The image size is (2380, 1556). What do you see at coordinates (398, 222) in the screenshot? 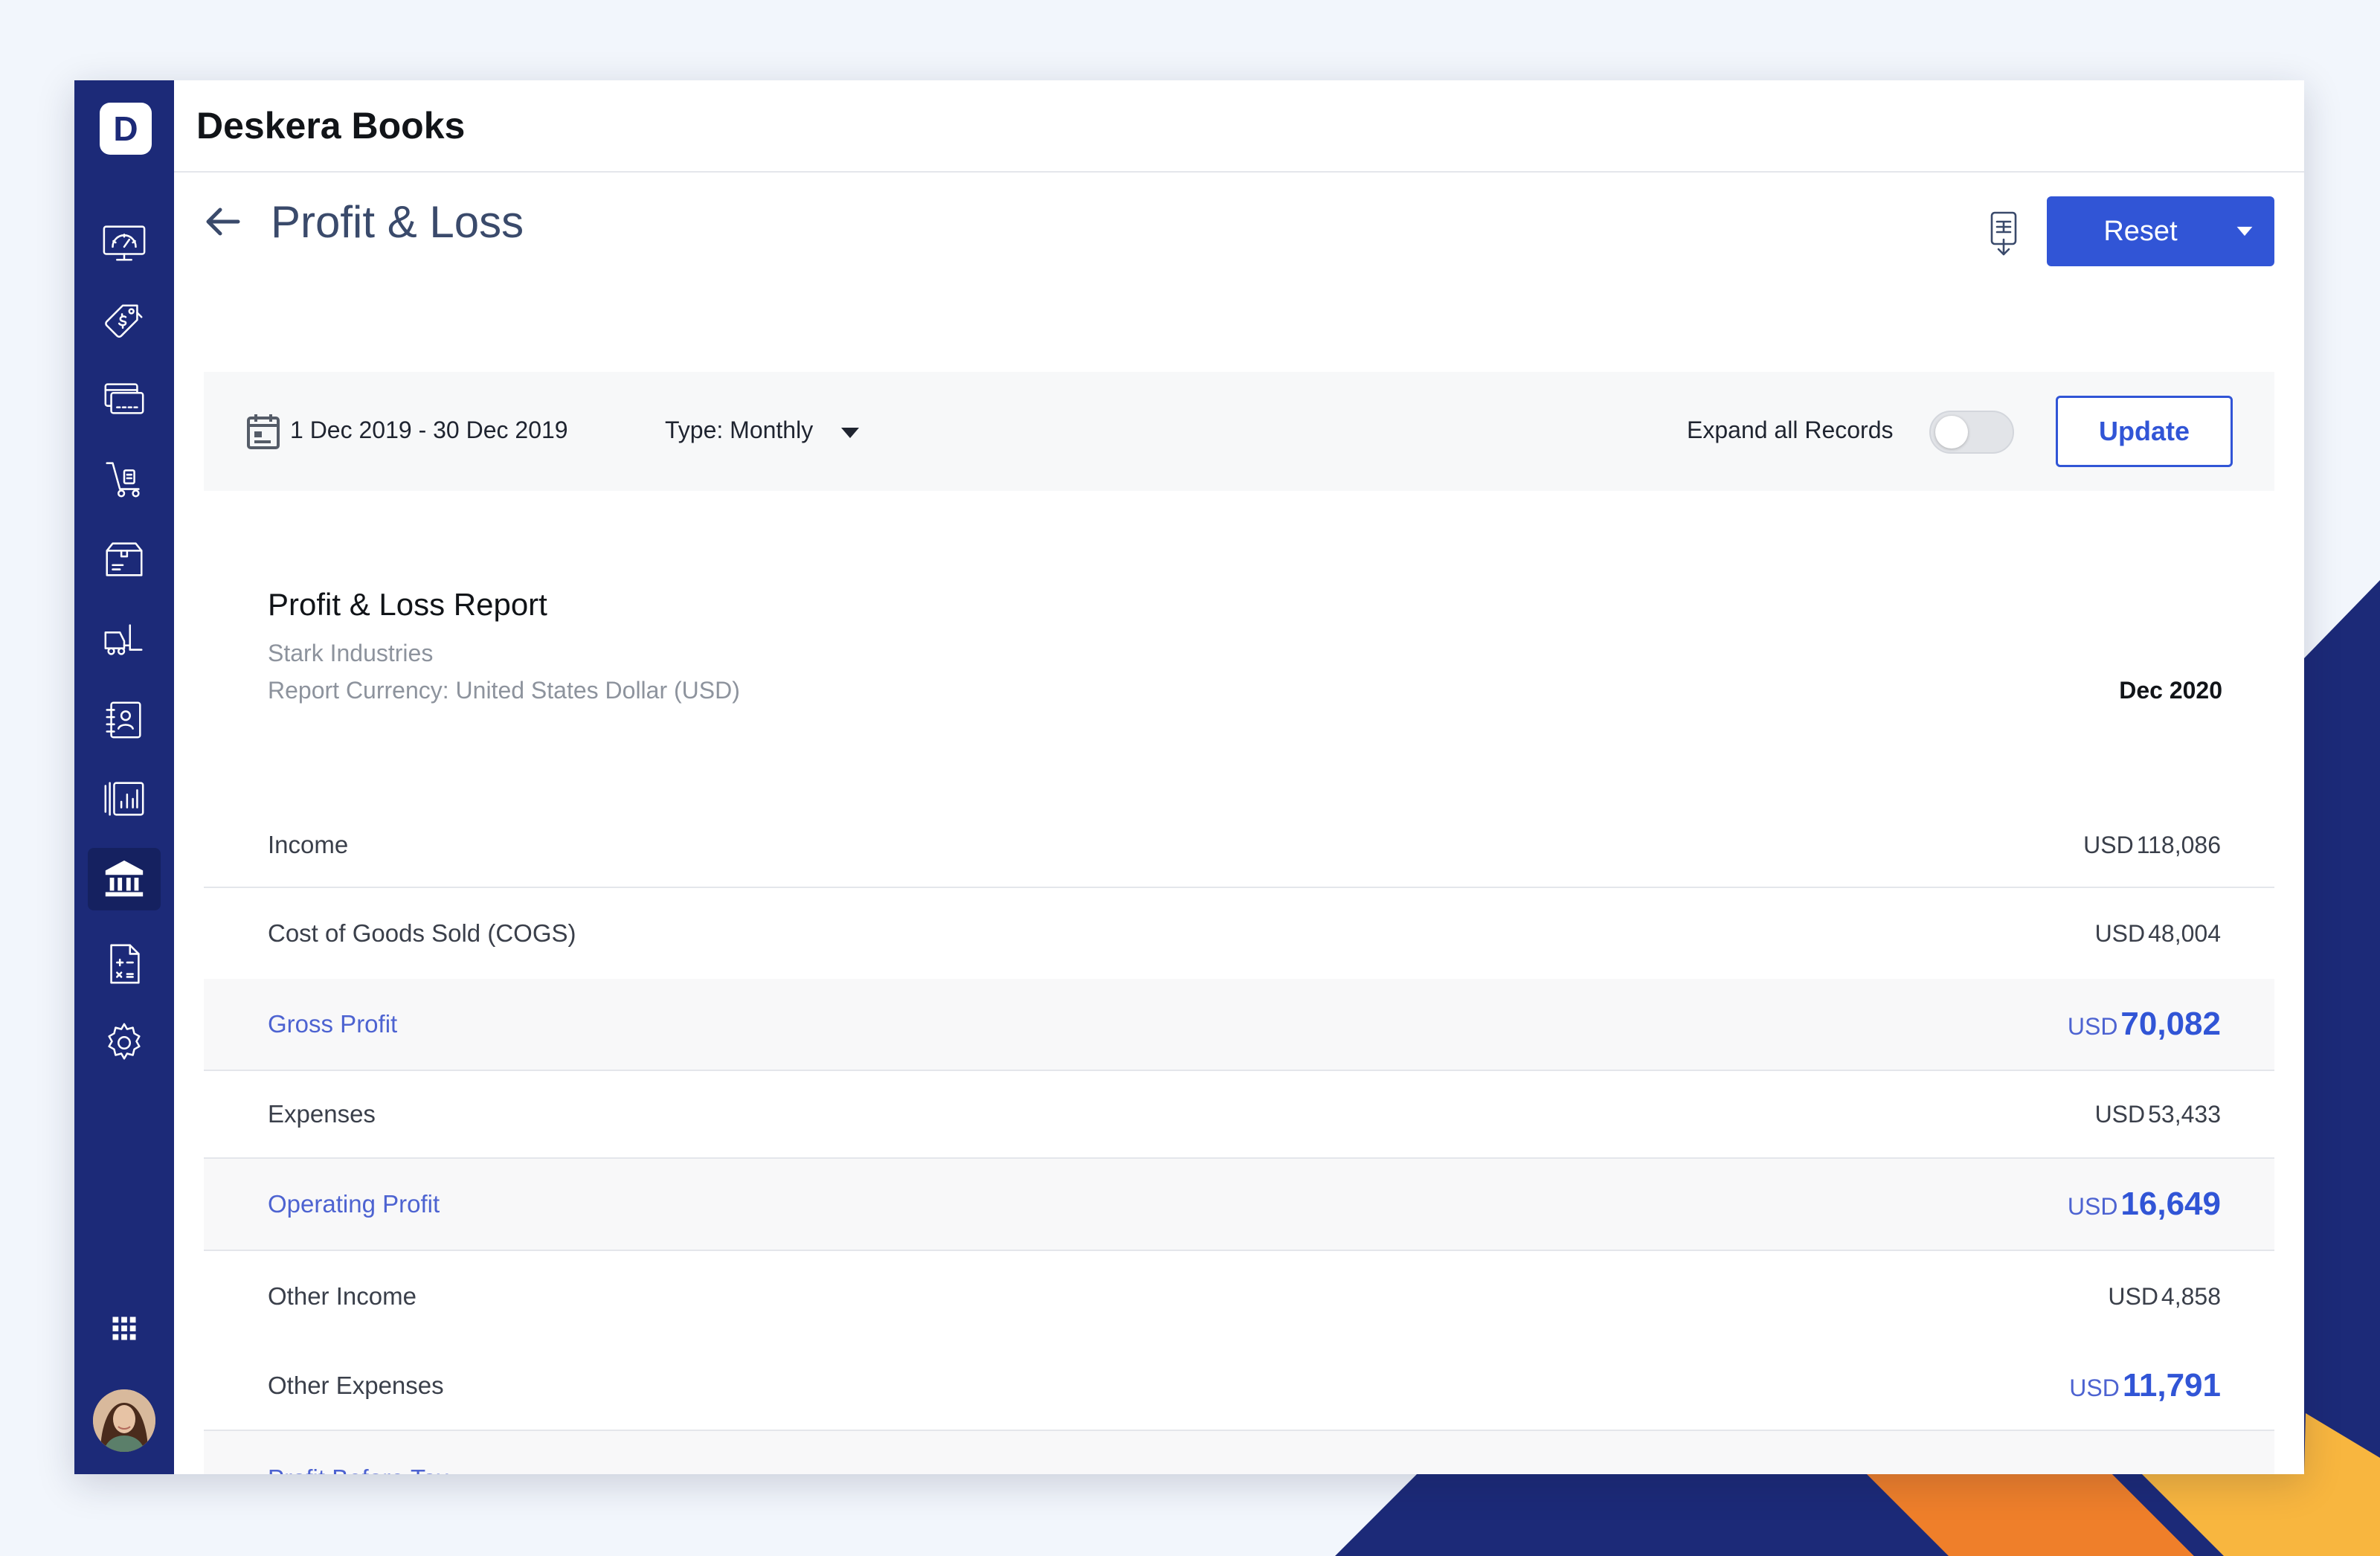
I see `page-title: Profit & Loss` at bounding box center [398, 222].